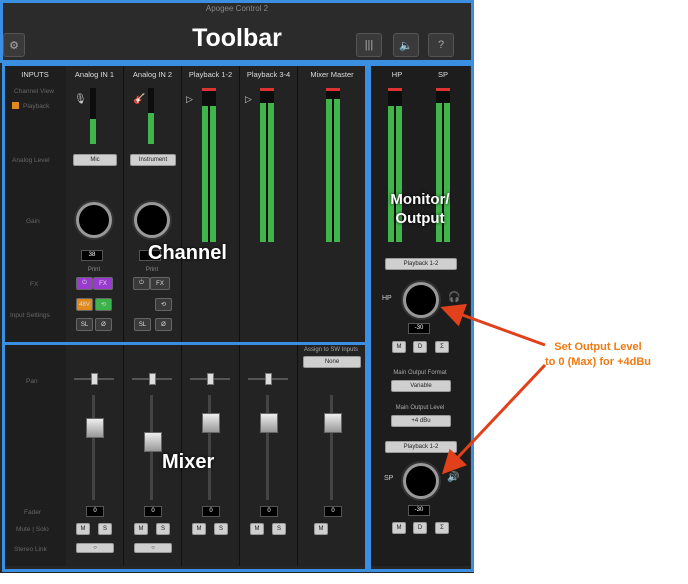 Image resolution: width=688 pixels, height=584 pixels. I want to click on mixer-overlay-label: Mixer, so click(188, 462).